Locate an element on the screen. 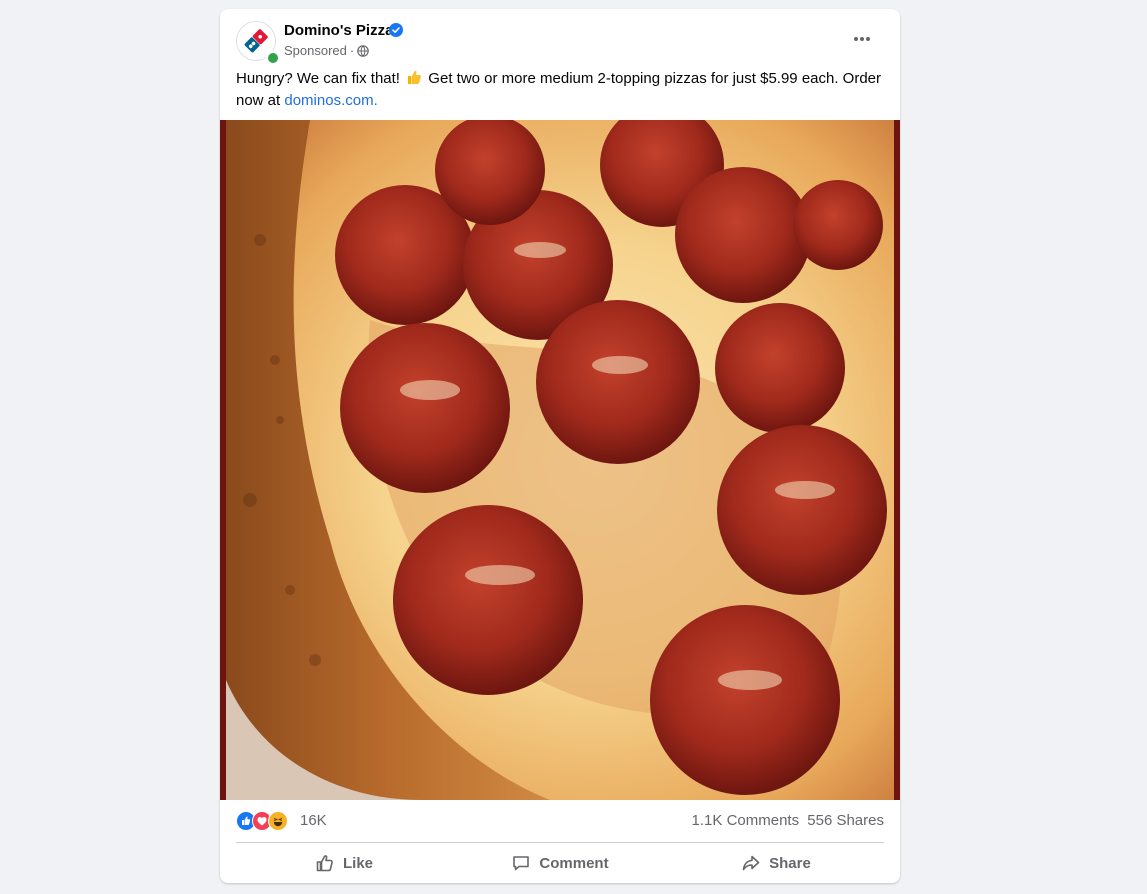 The image size is (1147, 894). comment-label: Comment is located at coordinates (574, 863).